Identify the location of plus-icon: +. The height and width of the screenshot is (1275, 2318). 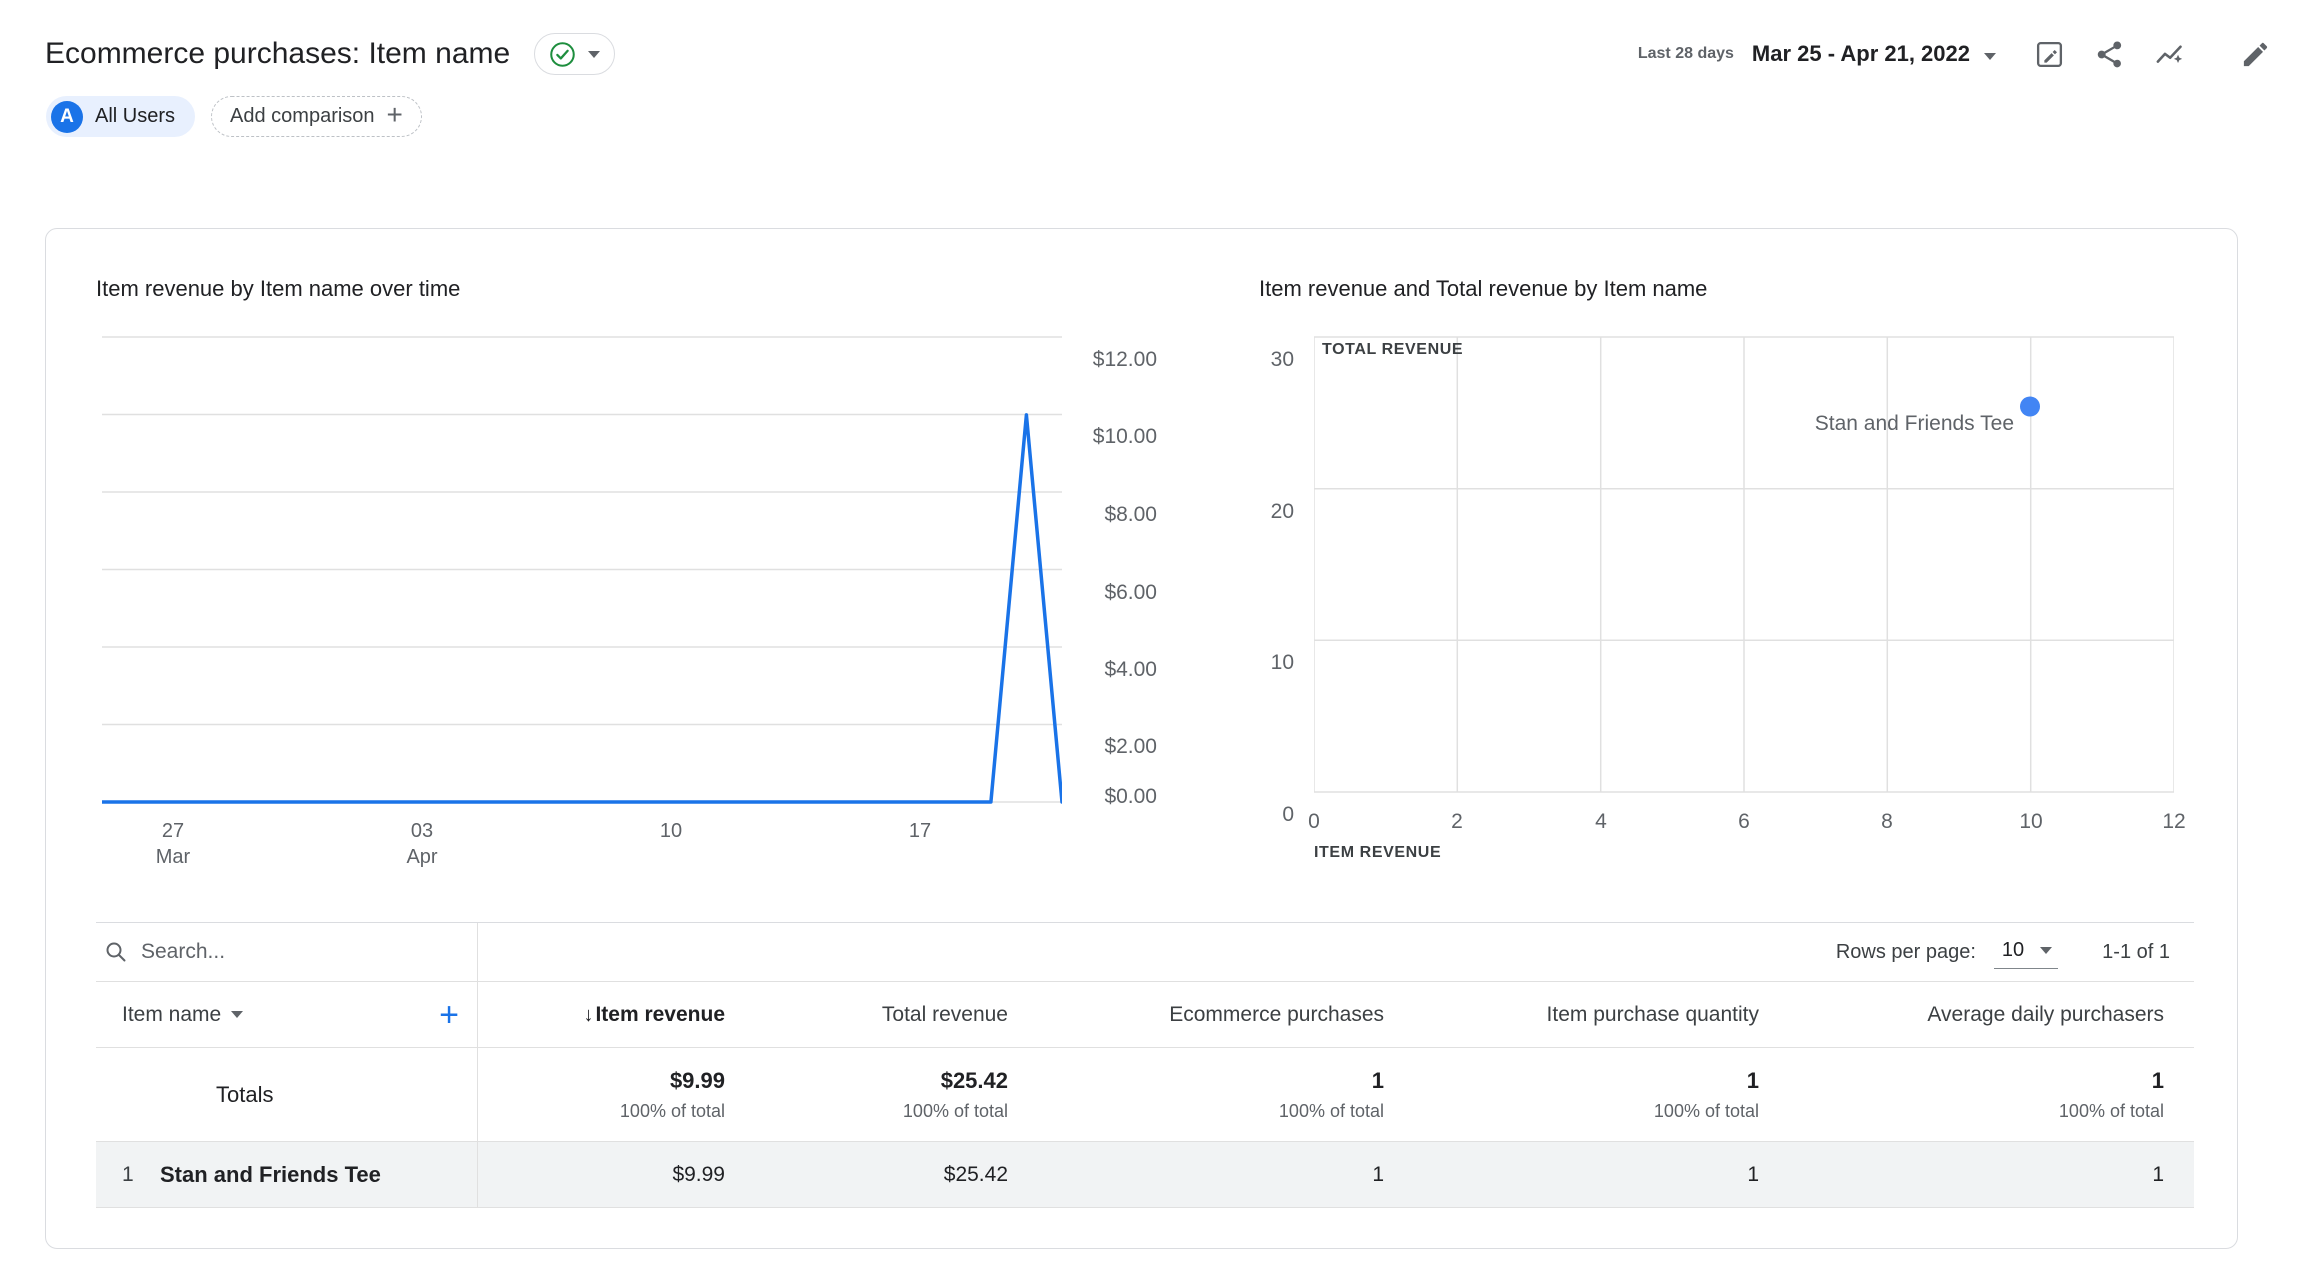
(394, 114).